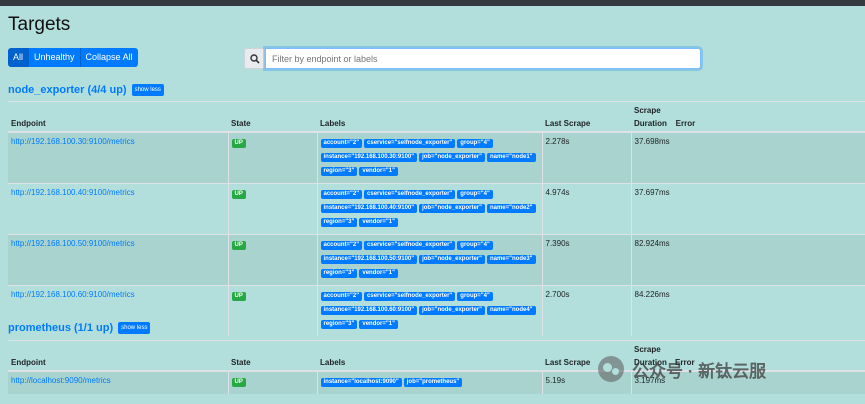 The image size is (865, 404). Describe the element at coordinates (587, 157) in the screenshot. I see `last-scrape: 2.278s` at that location.